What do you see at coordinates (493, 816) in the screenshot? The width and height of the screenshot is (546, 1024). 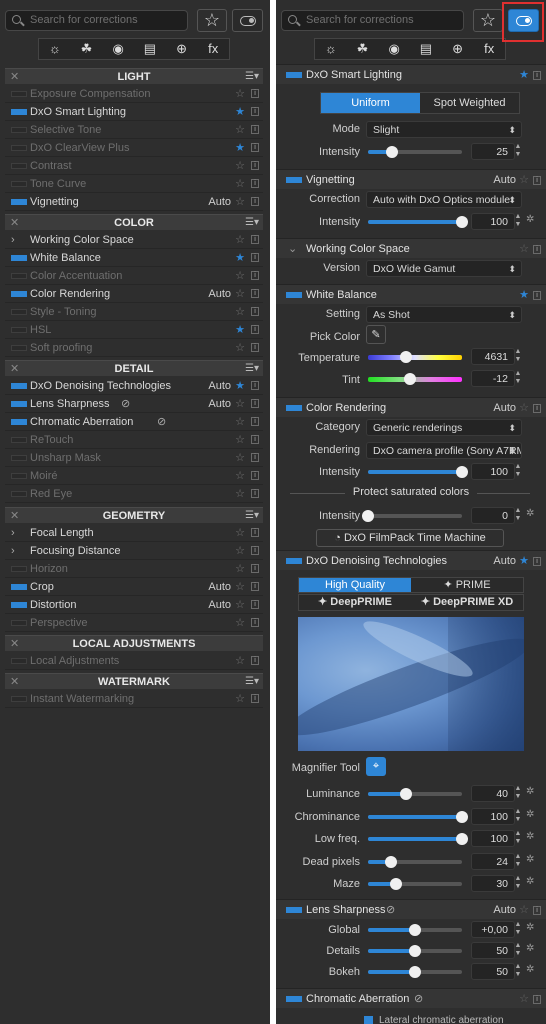 I see `slider-value: 100` at bounding box center [493, 816].